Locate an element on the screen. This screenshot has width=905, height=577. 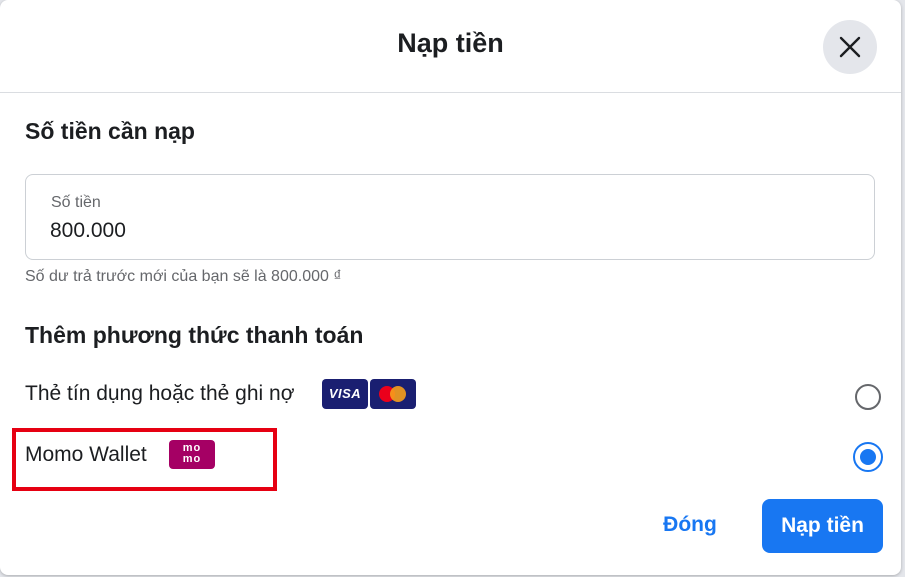
close-icon is located at coordinates (850, 47).